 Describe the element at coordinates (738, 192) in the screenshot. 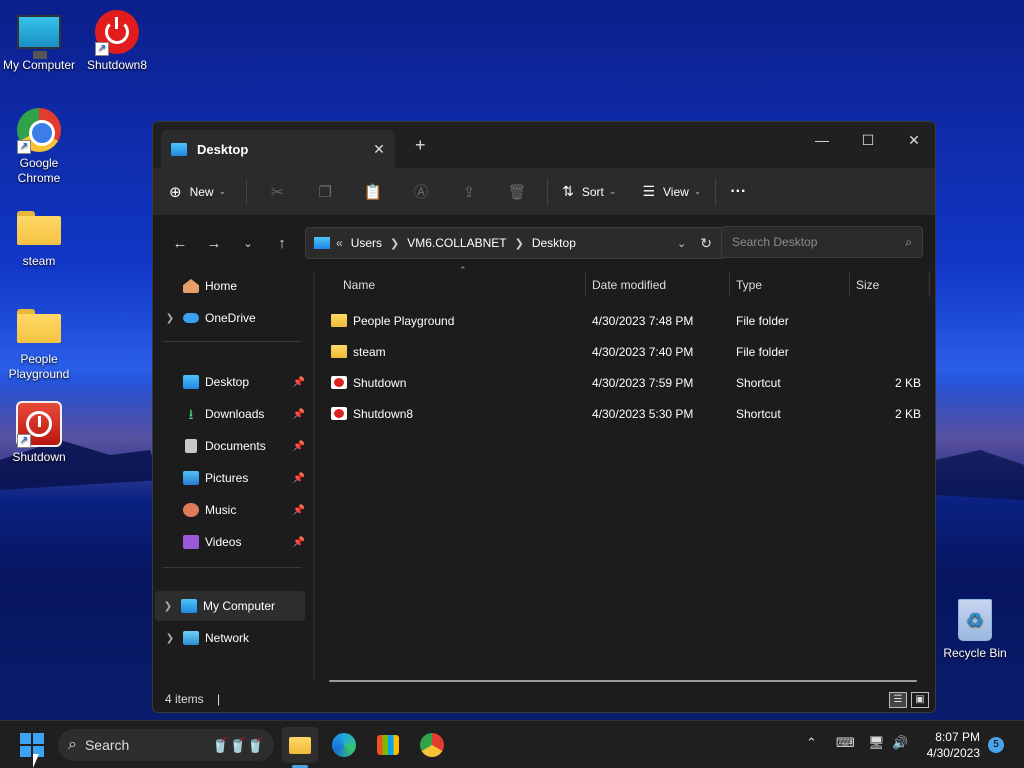

I see `more-options-button: ···` at that location.